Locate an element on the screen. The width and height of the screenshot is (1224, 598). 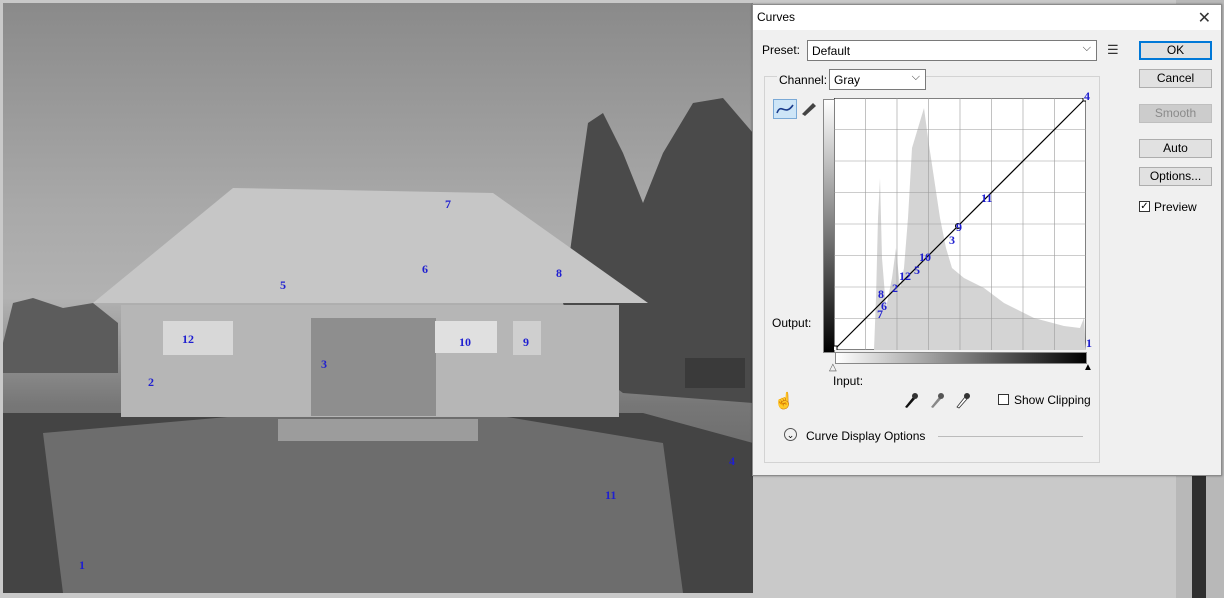
photo-marker: 5 is located at coordinates (283, 285).